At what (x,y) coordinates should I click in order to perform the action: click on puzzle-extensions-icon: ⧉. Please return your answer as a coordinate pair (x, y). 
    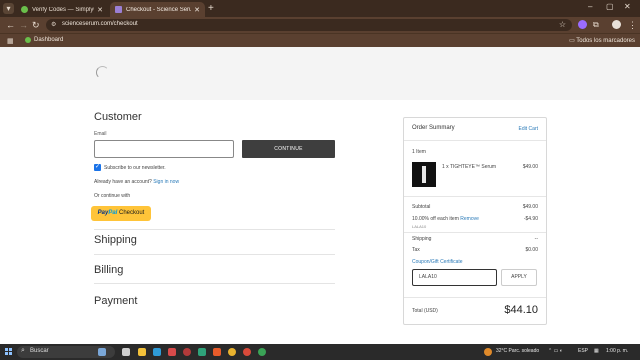
    Looking at the image, I should click on (596, 25).